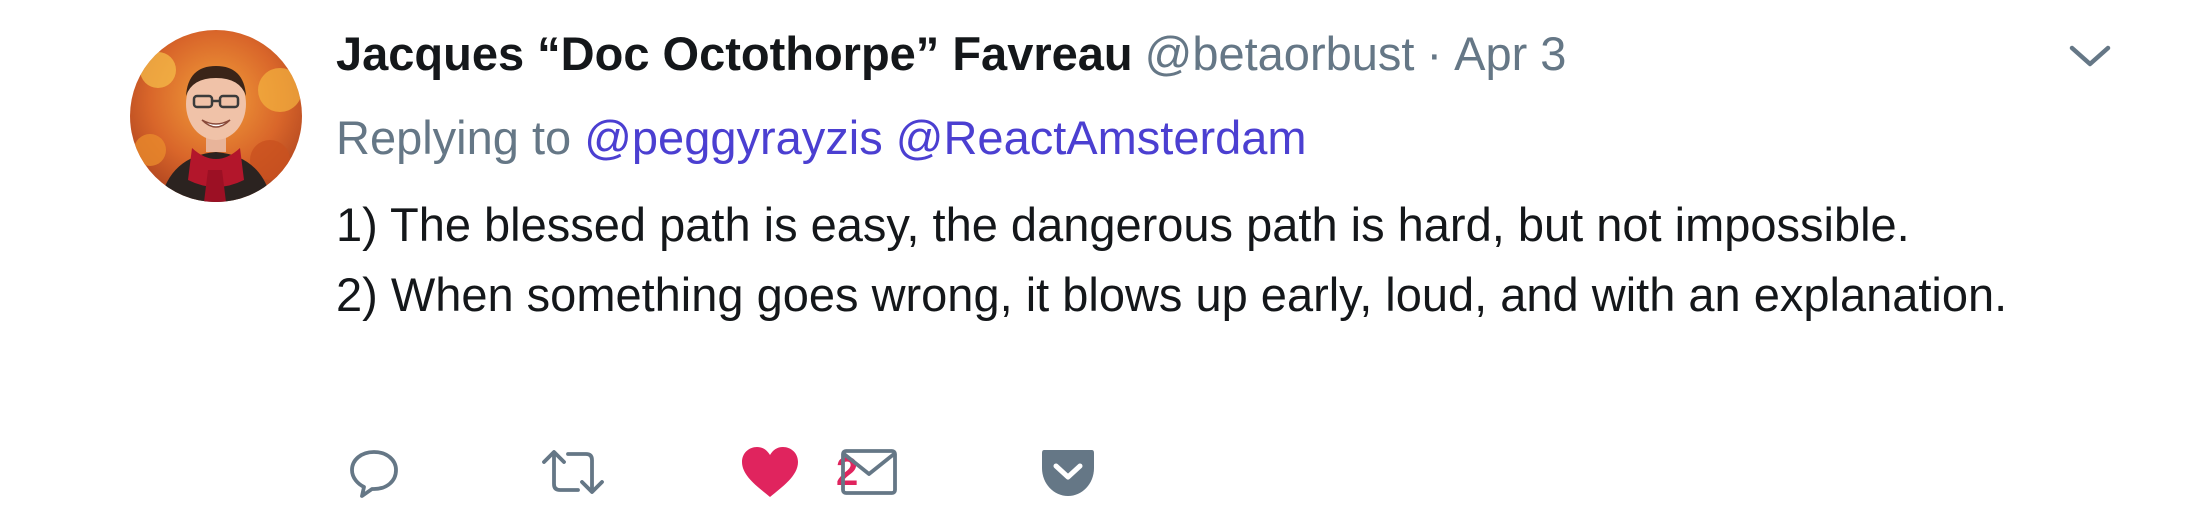 This screenshot has width=2208, height=528. What do you see at coordinates (2090, 56) in the screenshot?
I see `chevron-down-icon` at bounding box center [2090, 56].